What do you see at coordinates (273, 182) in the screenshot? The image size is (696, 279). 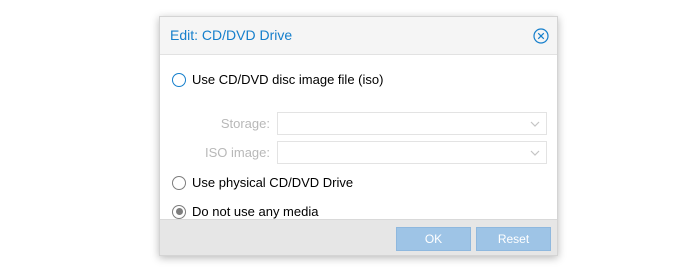 I see `radio-label-physical: Use physical CD/DVD Drive` at bounding box center [273, 182].